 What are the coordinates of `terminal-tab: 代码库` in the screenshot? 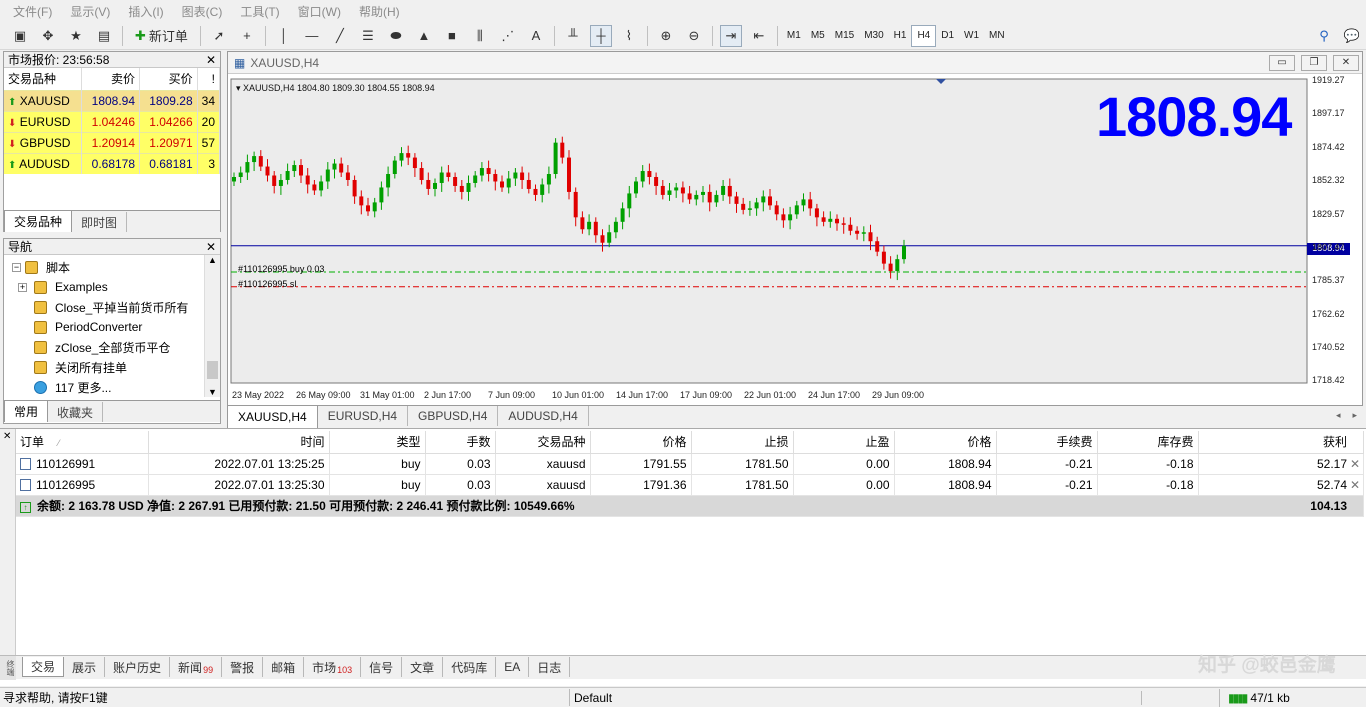 It's located at (470, 667).